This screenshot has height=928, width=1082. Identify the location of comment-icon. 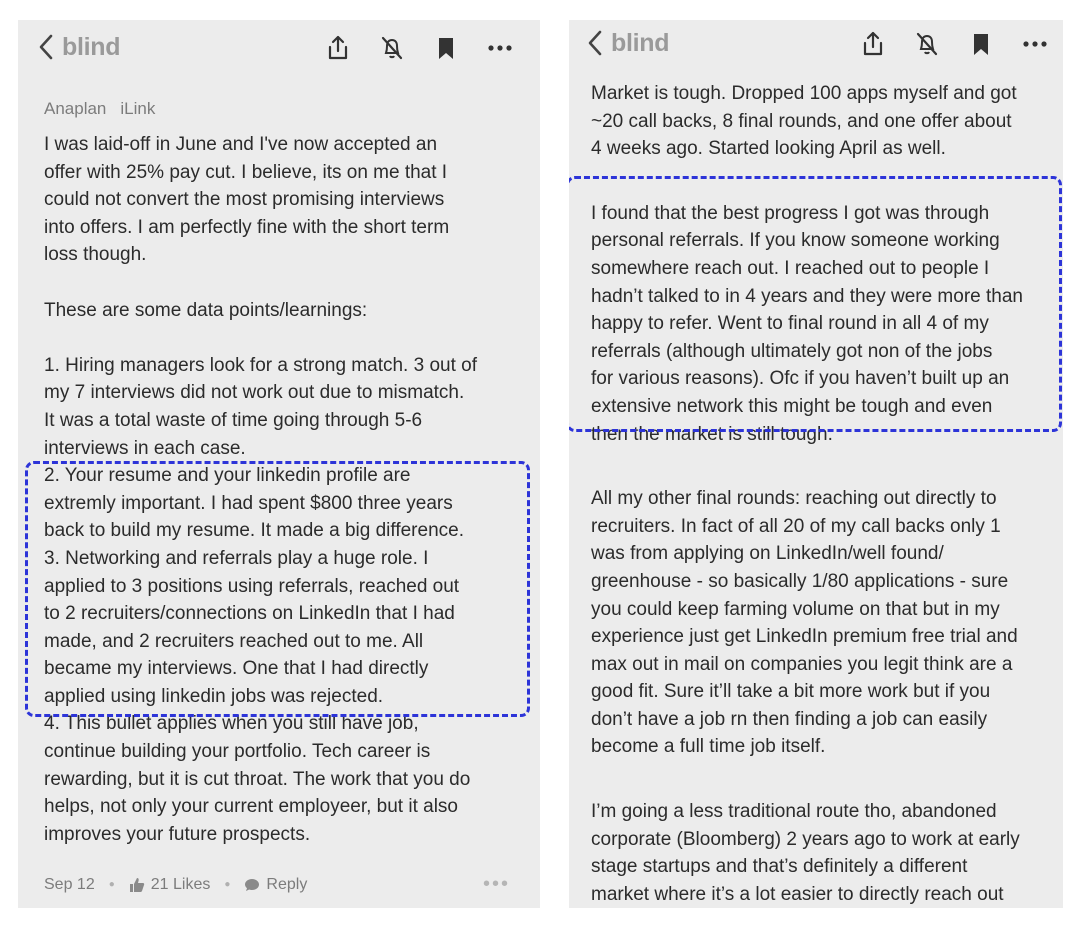
(252, 884).